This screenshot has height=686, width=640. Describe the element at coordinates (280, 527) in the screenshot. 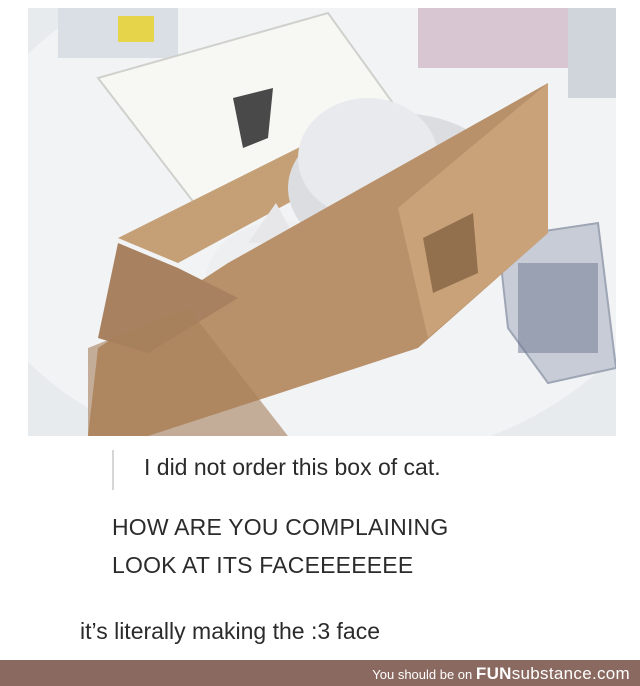

I see `post-line-2: HOW ARE YOU COMPLAINING` at that location.